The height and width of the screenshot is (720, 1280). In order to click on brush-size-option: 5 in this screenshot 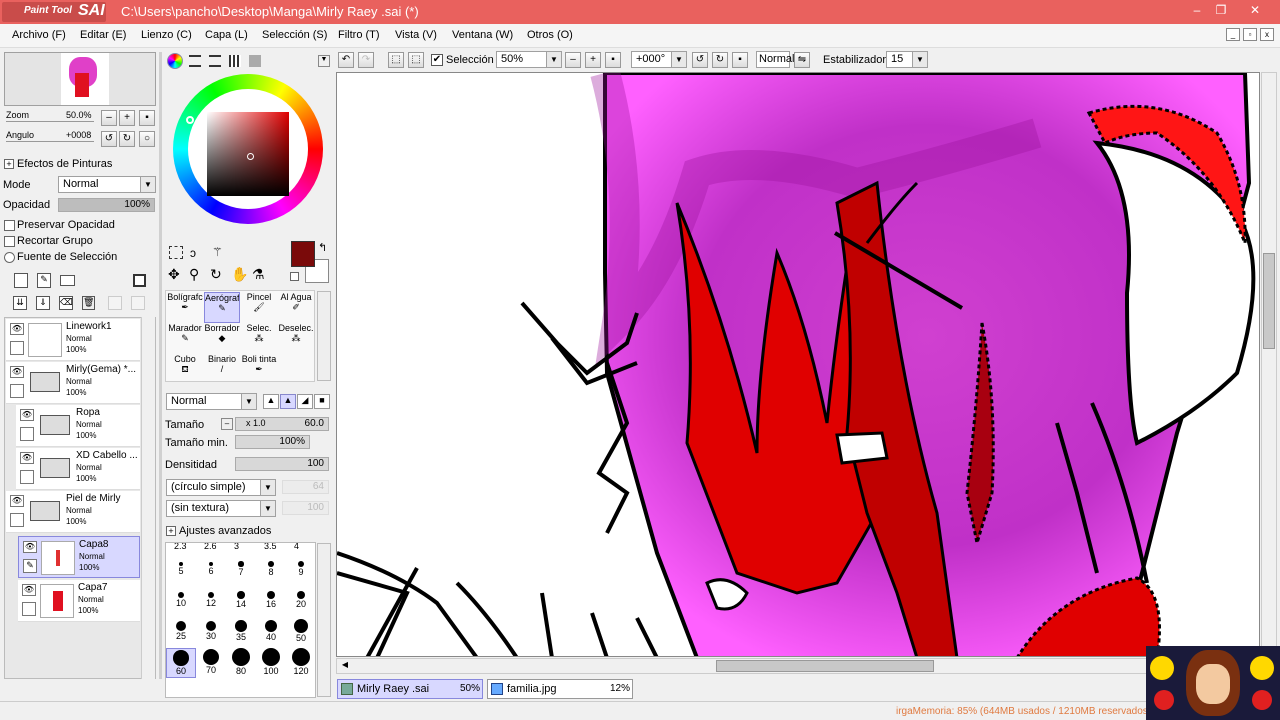, I will do `click(181, 570)`.